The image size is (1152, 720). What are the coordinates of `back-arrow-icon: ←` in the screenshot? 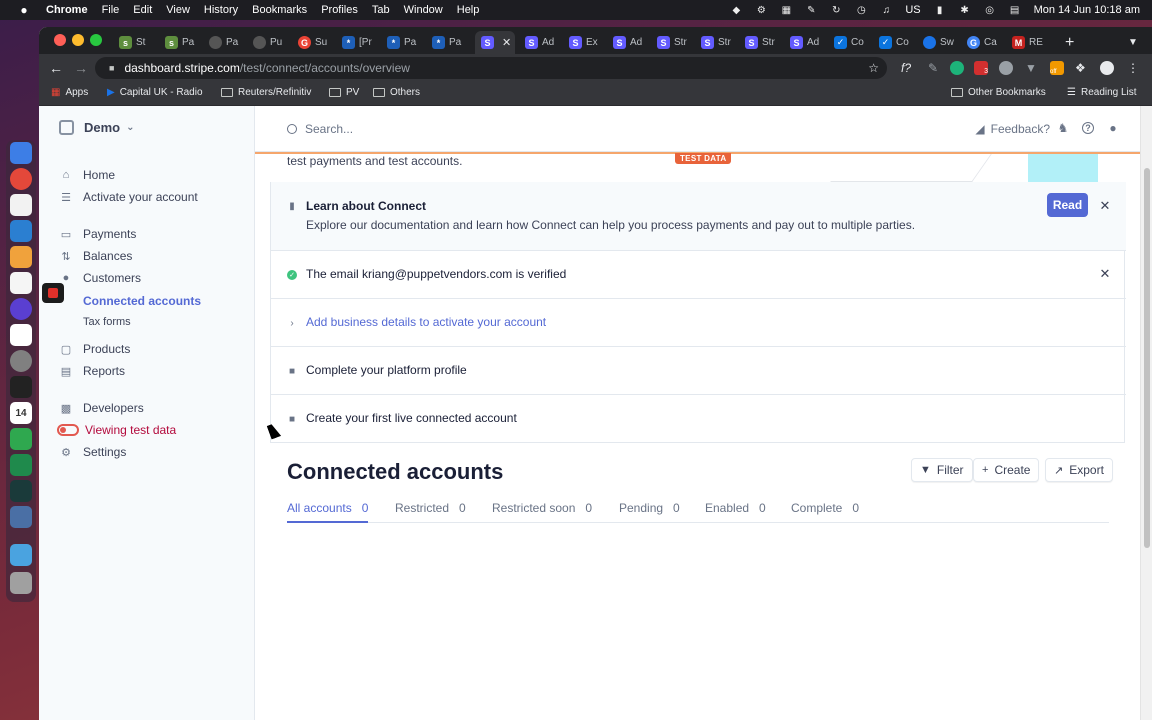 It's located at (56, 68).